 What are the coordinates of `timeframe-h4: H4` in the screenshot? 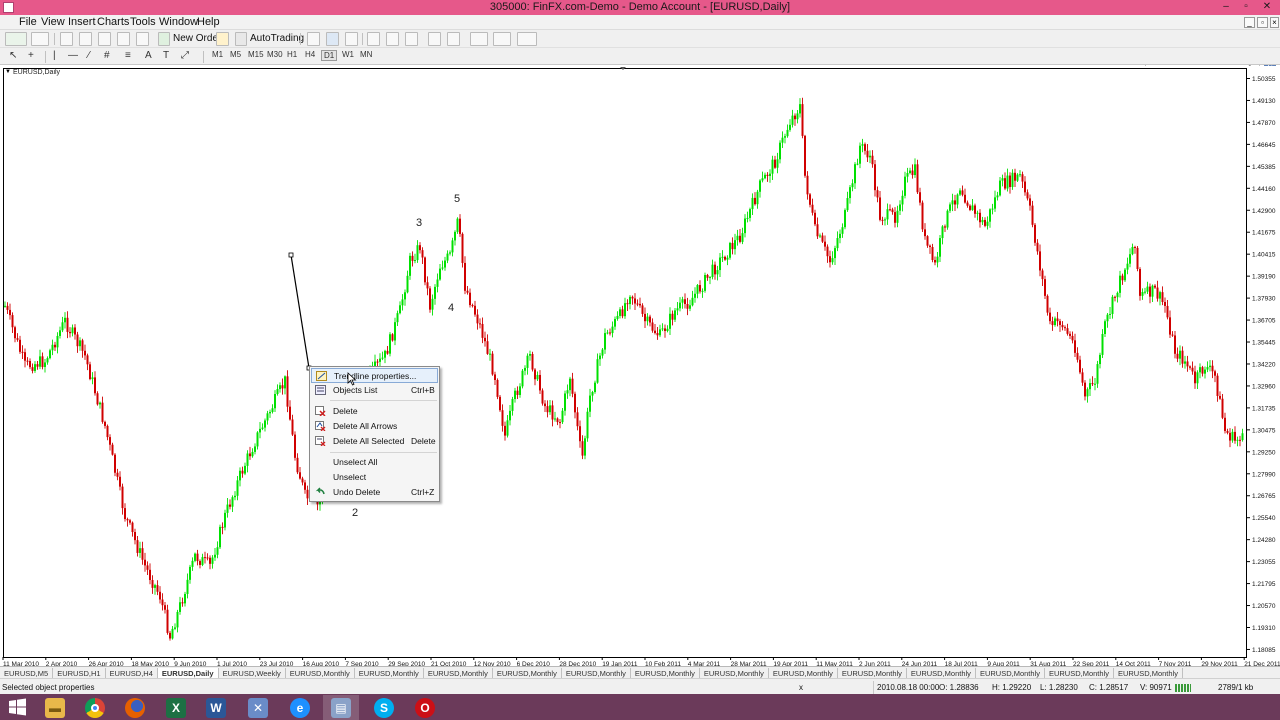 It's located at (310, 54).